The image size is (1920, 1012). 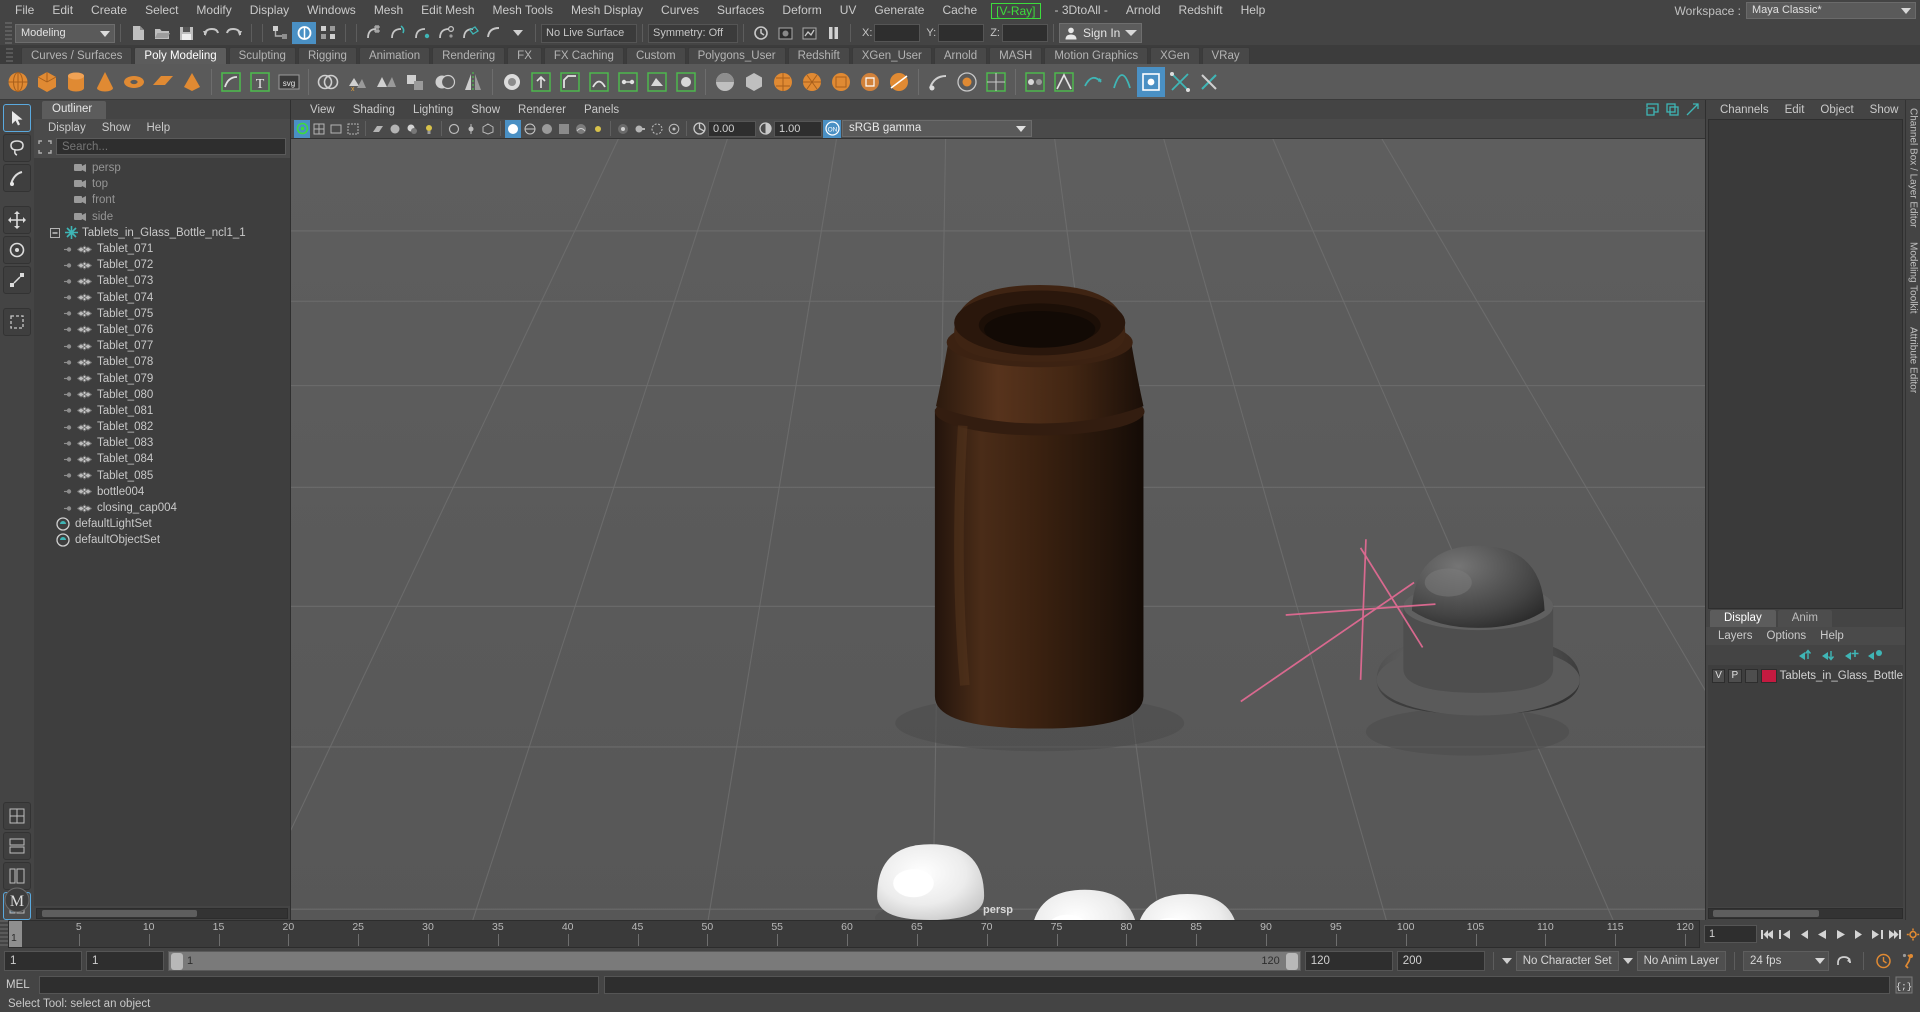 I want to click on shelf-tab-rigging: Rigging, so click(x=327, y=55).